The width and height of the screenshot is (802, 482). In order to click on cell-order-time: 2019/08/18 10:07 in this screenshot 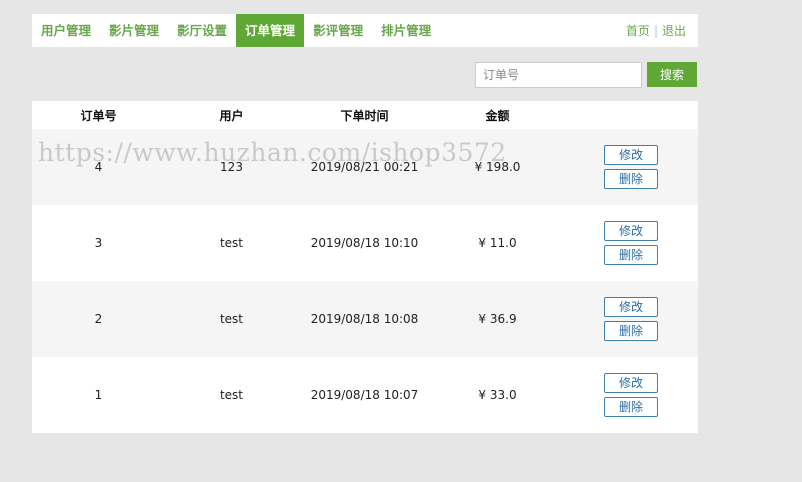, I will do `click(364, 395)`.